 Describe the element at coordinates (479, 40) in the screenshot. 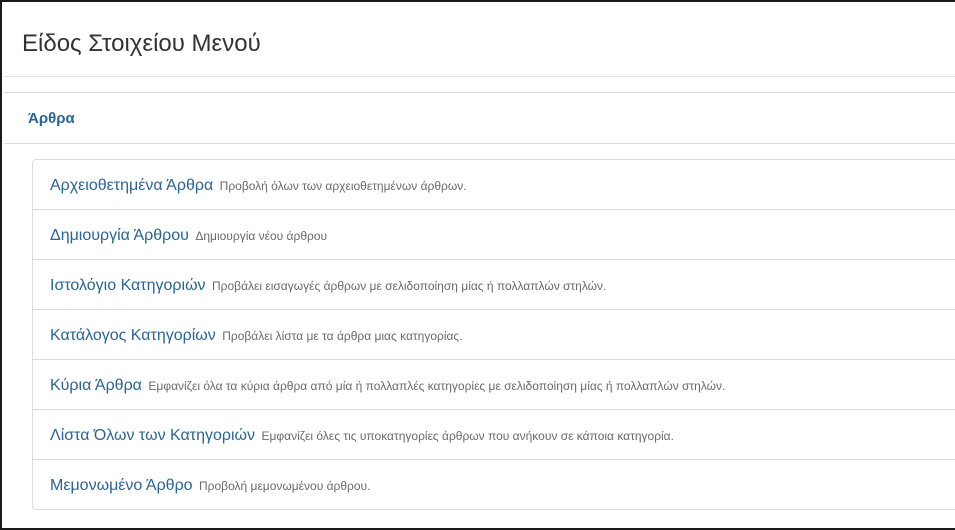

I see `modal-header: Είδος Στοιχείου Μενού` at that location.